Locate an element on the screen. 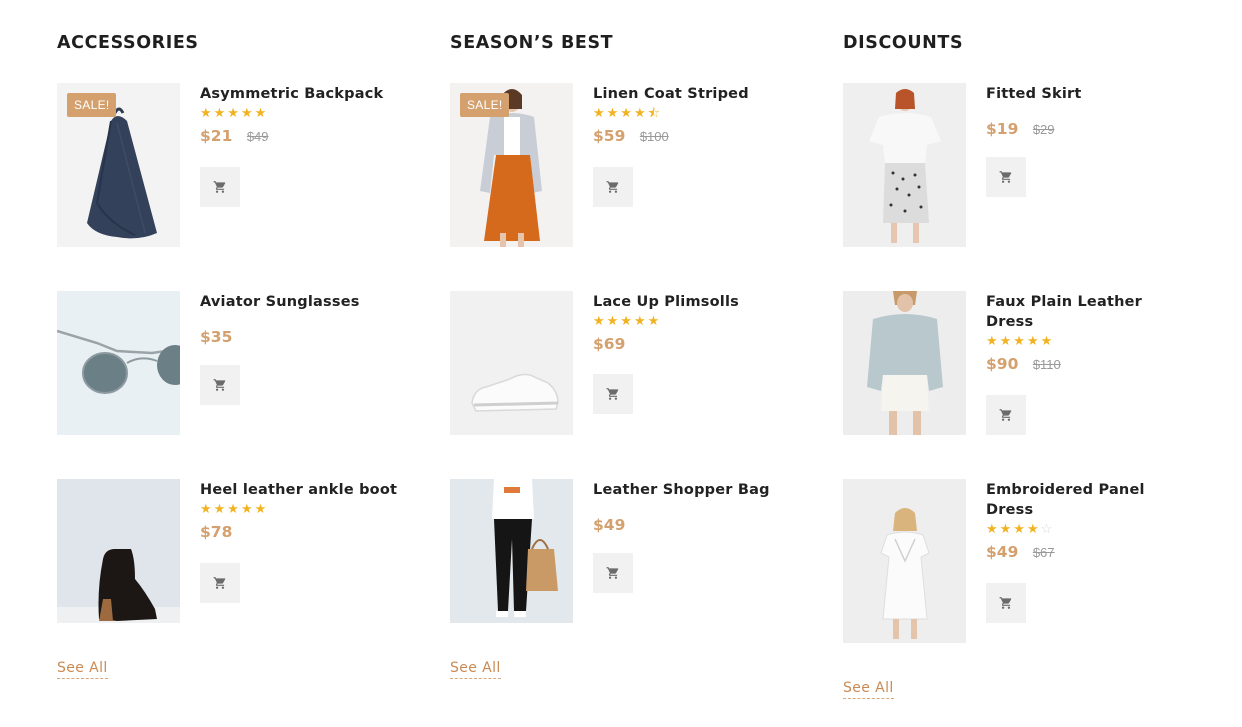 This screenshot has height=727, width=1242. product-info: Heel leather ankle boot ★★★★★ $78 is located at coordinates (300, 541).